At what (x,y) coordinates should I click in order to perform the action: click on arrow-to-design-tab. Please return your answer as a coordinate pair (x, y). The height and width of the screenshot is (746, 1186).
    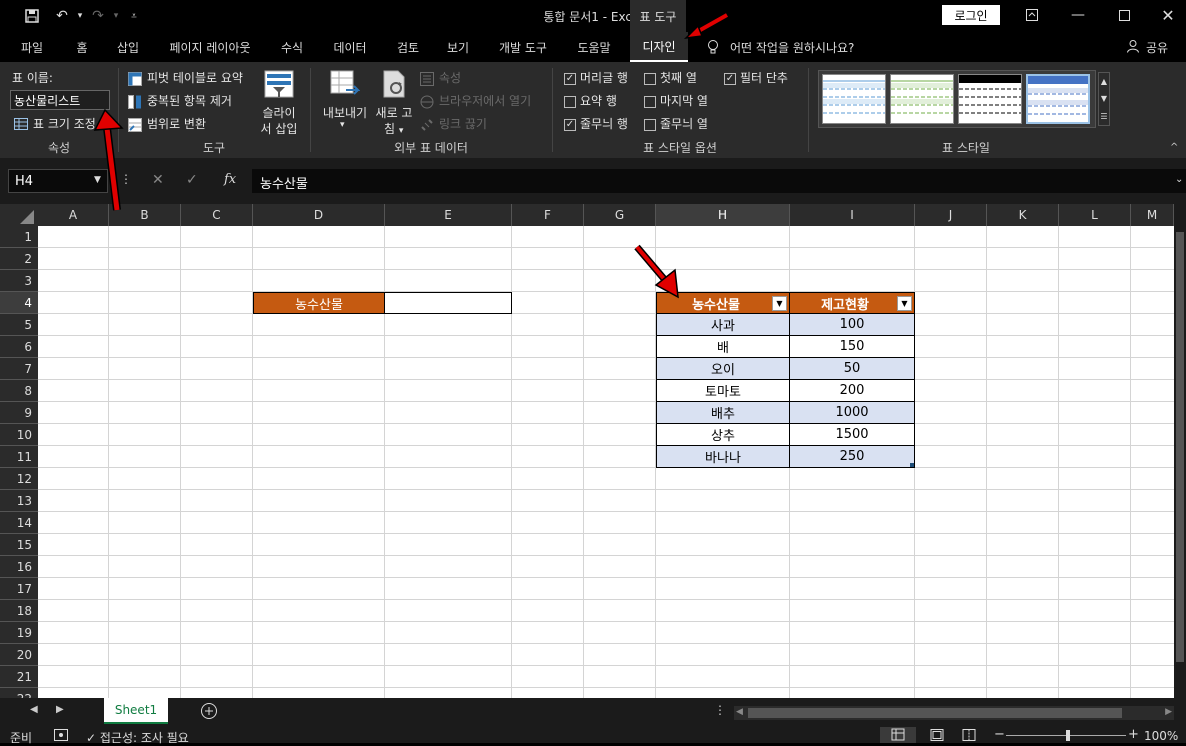
    Looking at the image, I should click on (706, 25).